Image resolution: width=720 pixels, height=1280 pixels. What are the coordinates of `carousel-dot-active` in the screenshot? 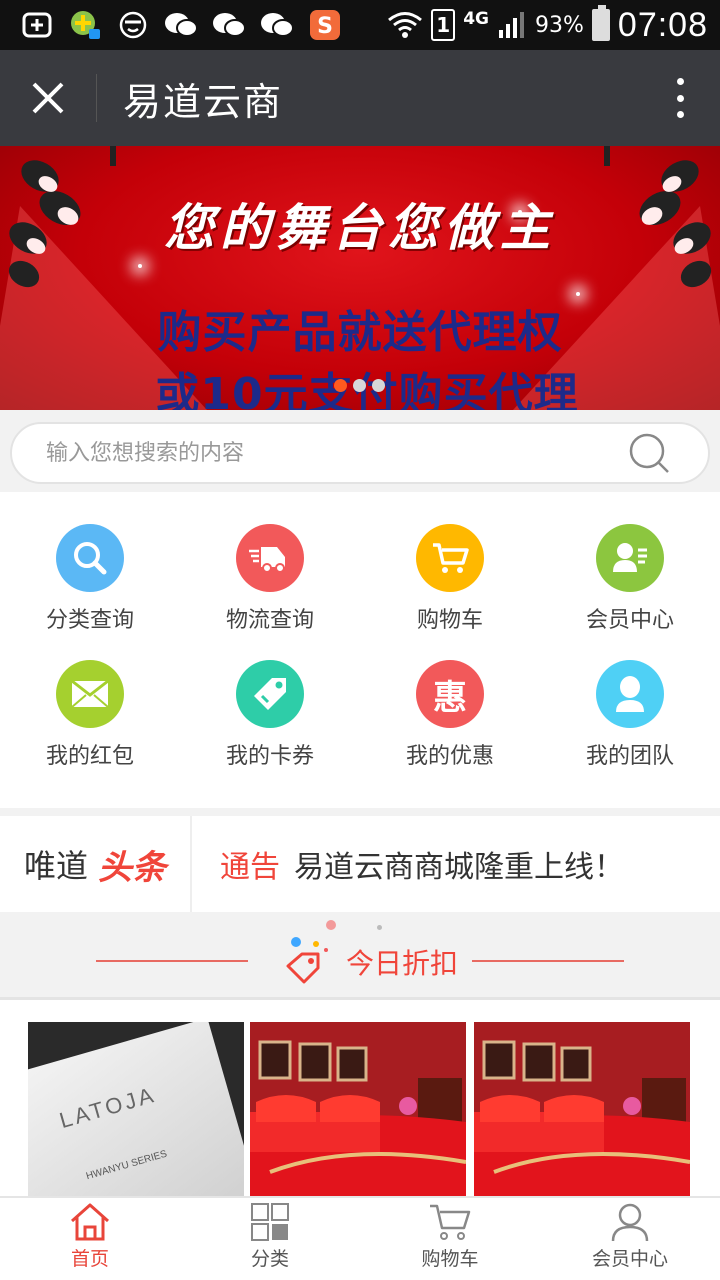 It's located at (340, 385).